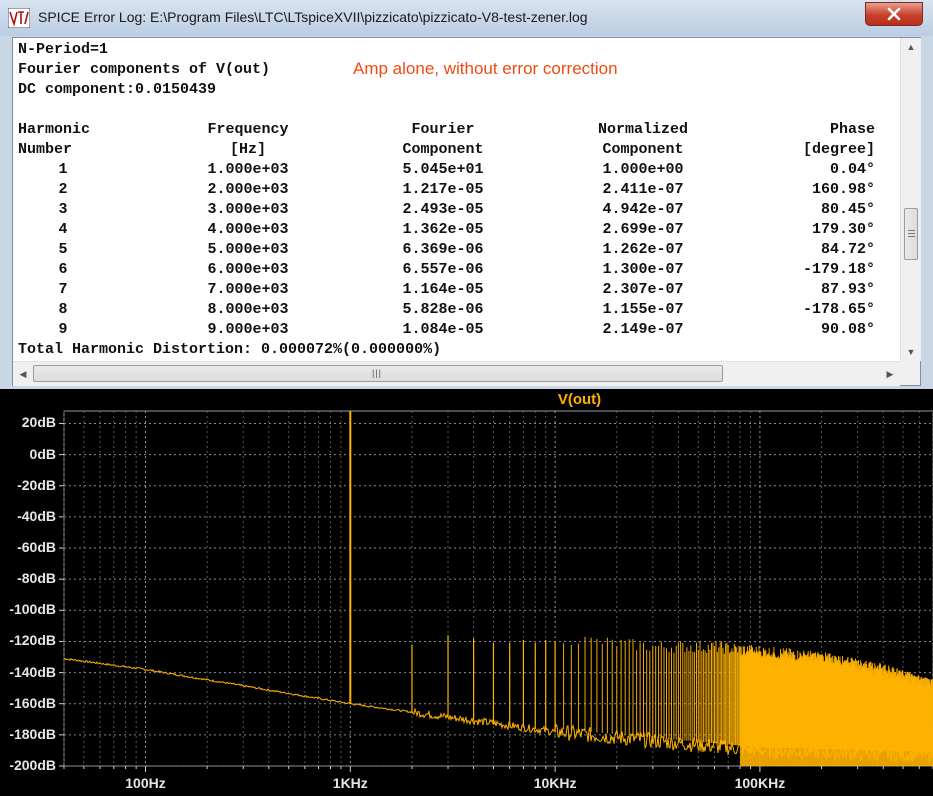  What do you see at coordinates (117, 89) in the screenshot?
I see `log-line-dc: DC component:0.0150439` at bounding box center [117, 89].